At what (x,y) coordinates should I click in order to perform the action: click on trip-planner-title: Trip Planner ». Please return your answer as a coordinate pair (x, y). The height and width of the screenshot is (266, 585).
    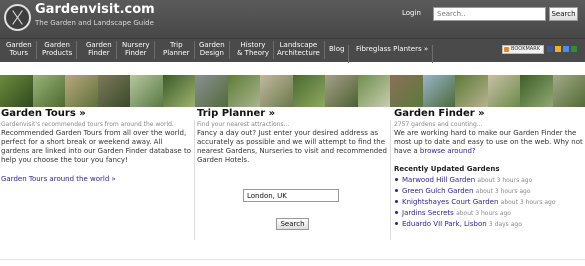
    Looking at the image, I should click on (292, 113).